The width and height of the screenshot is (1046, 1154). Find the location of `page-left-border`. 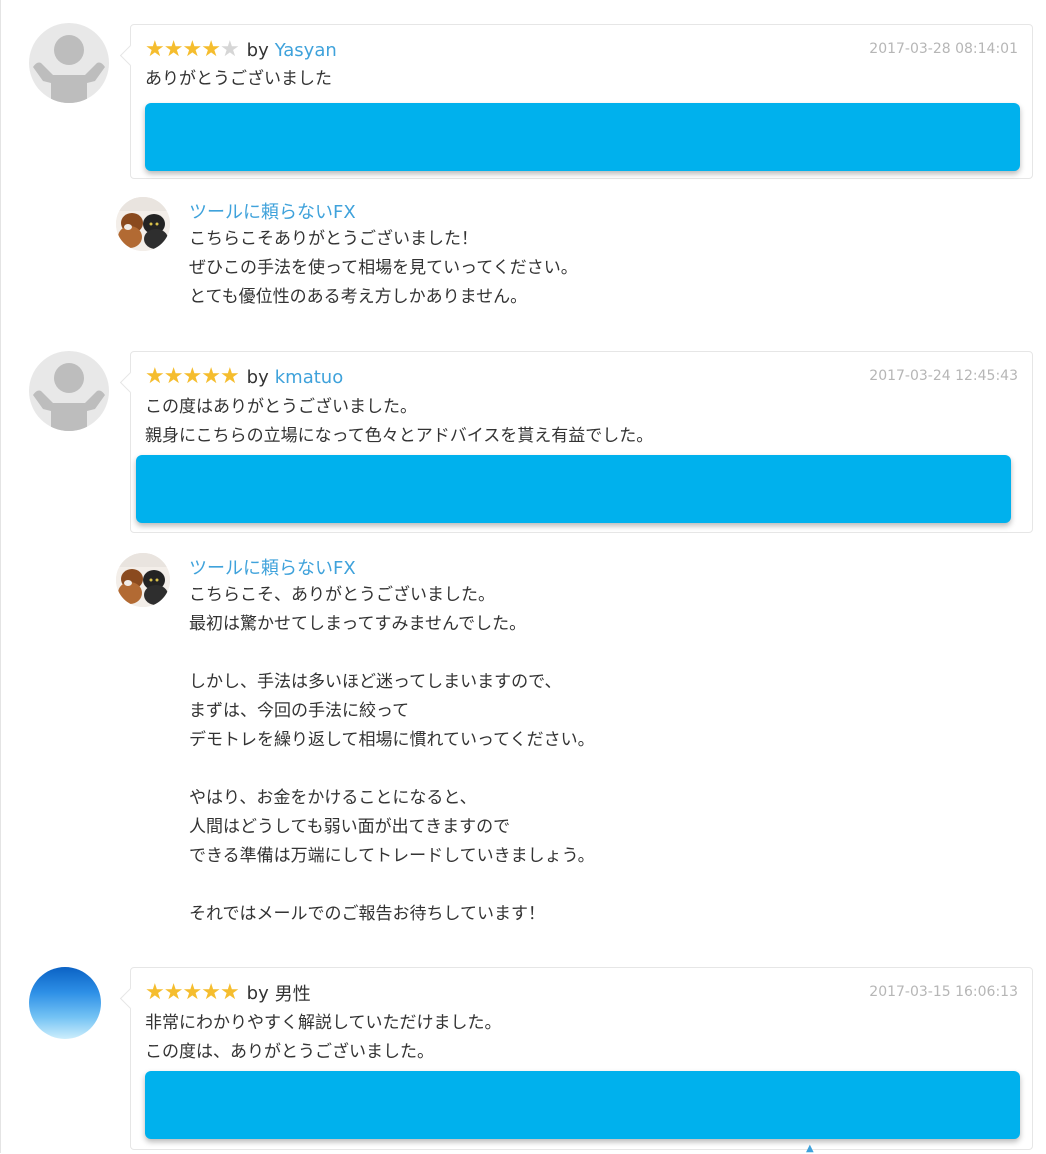

page-left-border is located at coordinates (0, 576).